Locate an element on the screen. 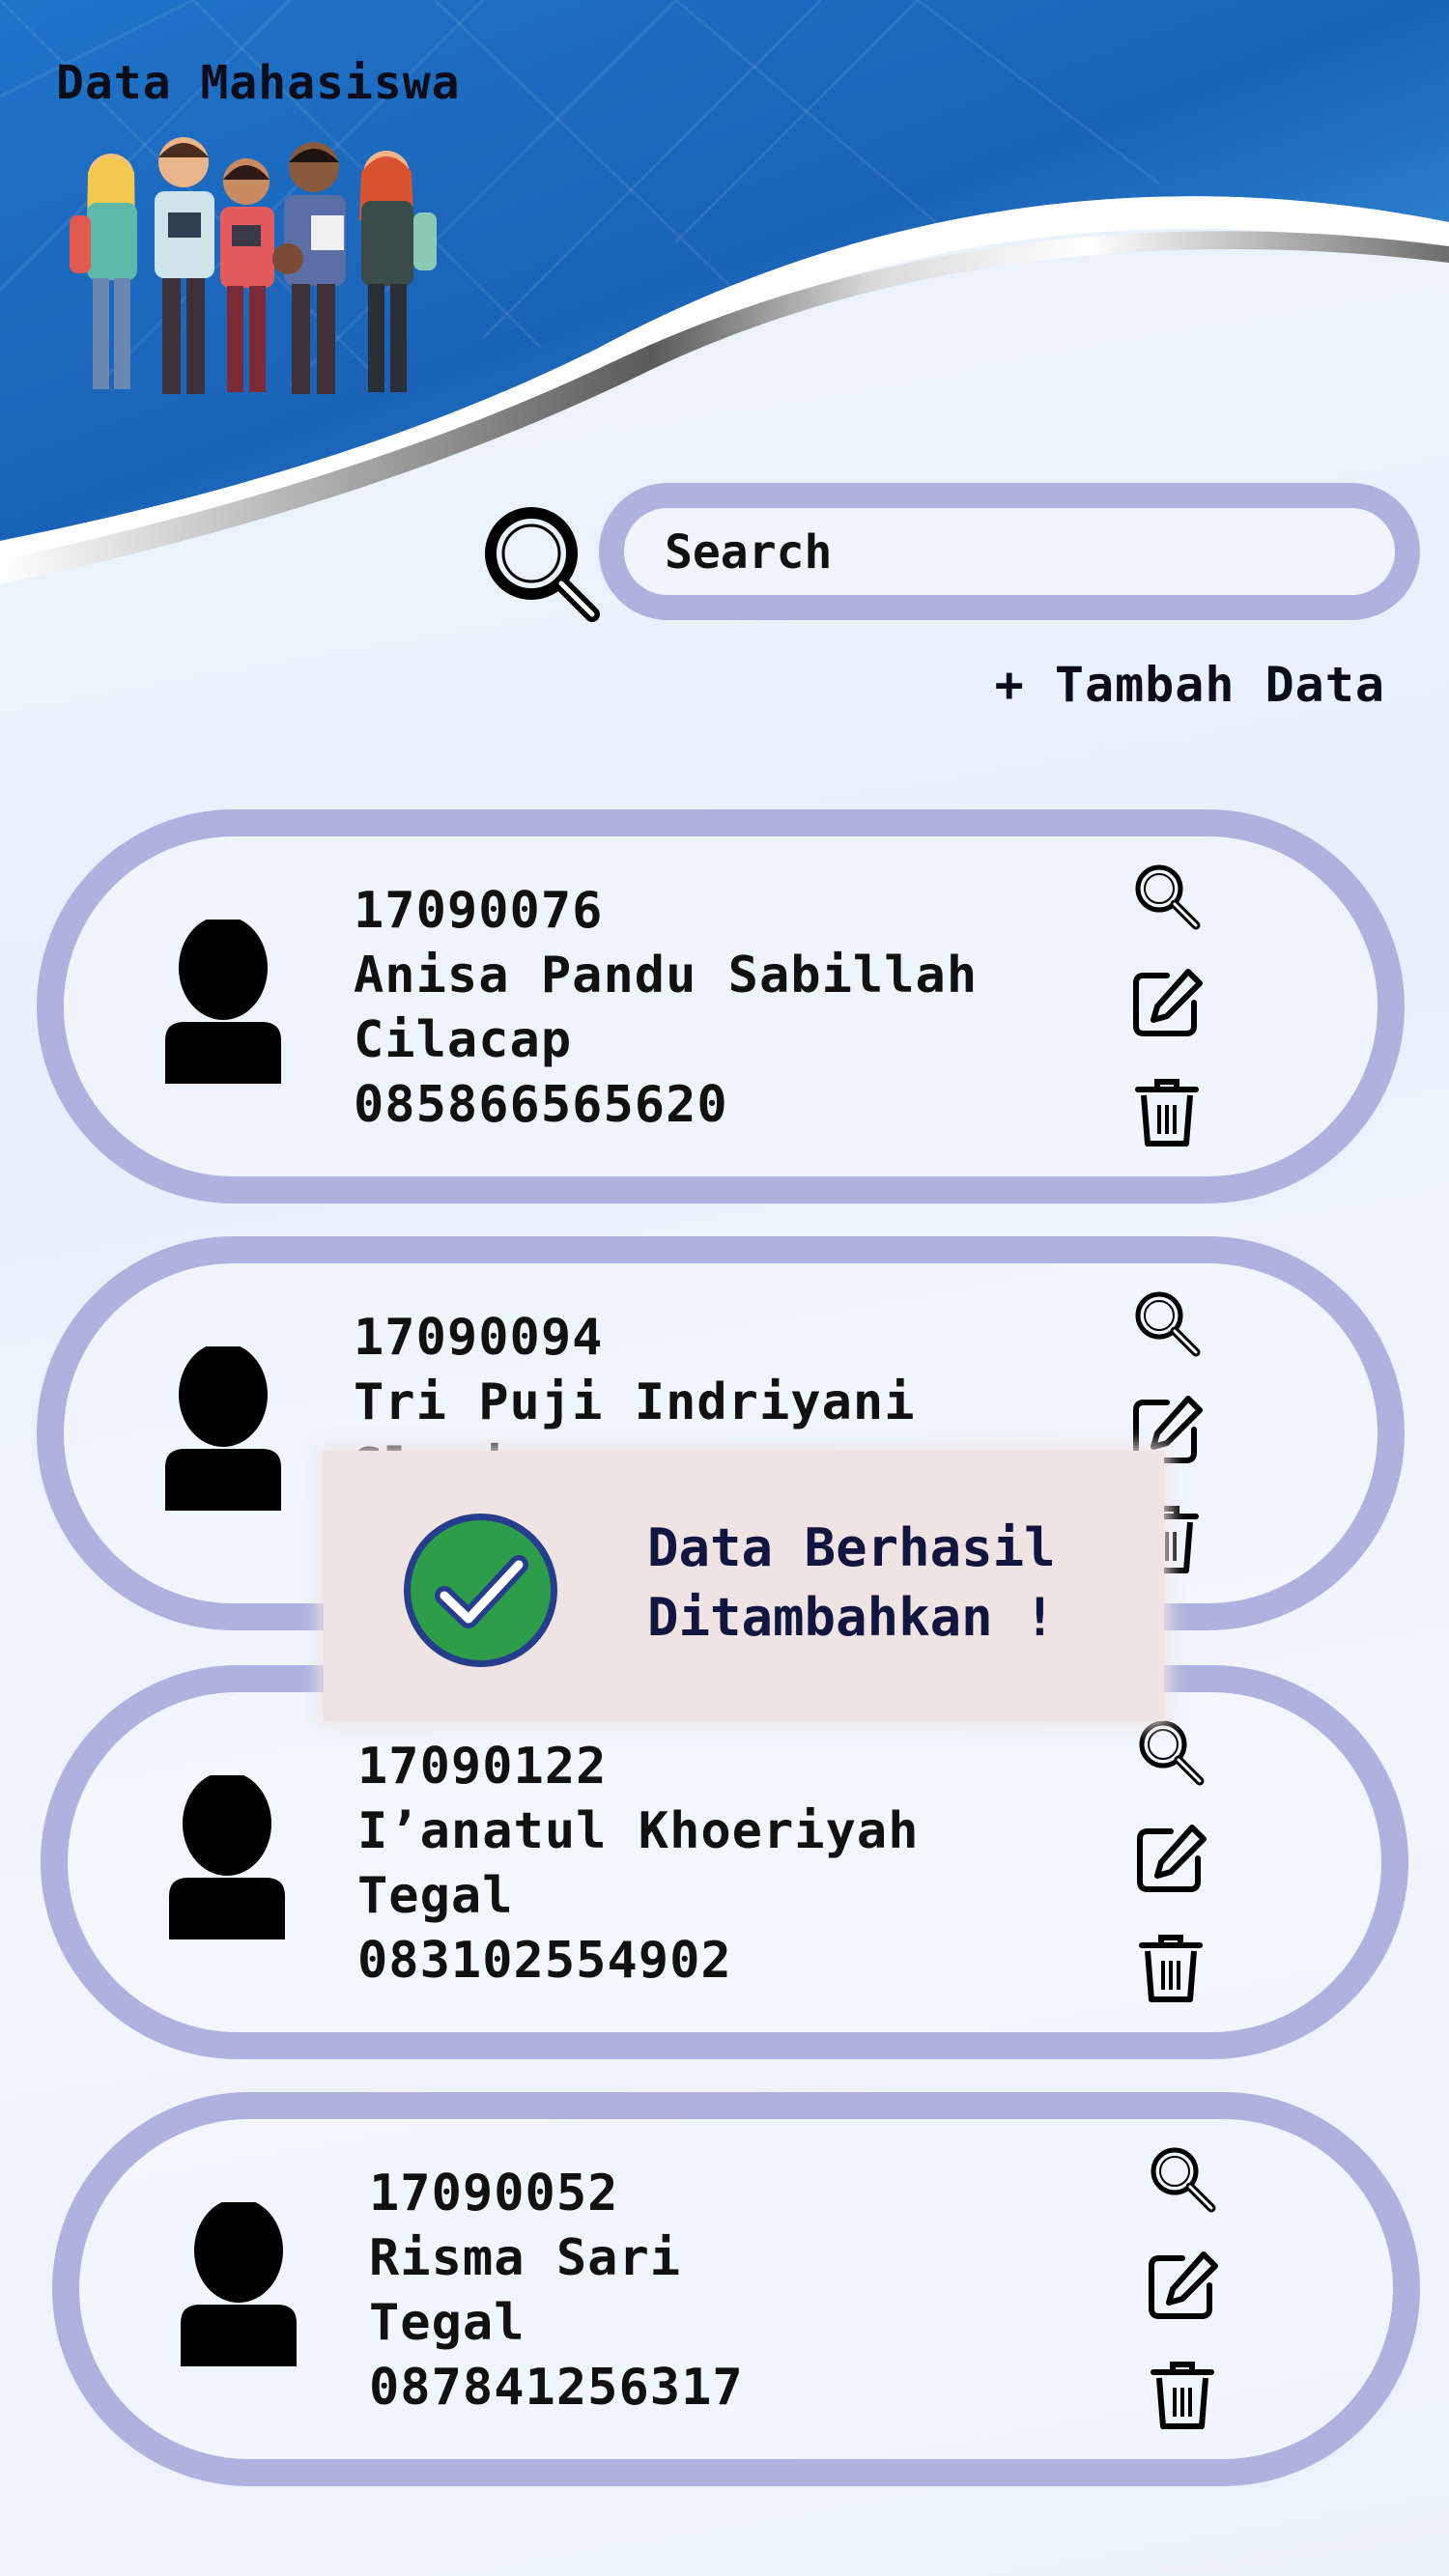 The image size is (1449, 2576). page-title: Data Mahasiswa is located at coordinates (258, 83).